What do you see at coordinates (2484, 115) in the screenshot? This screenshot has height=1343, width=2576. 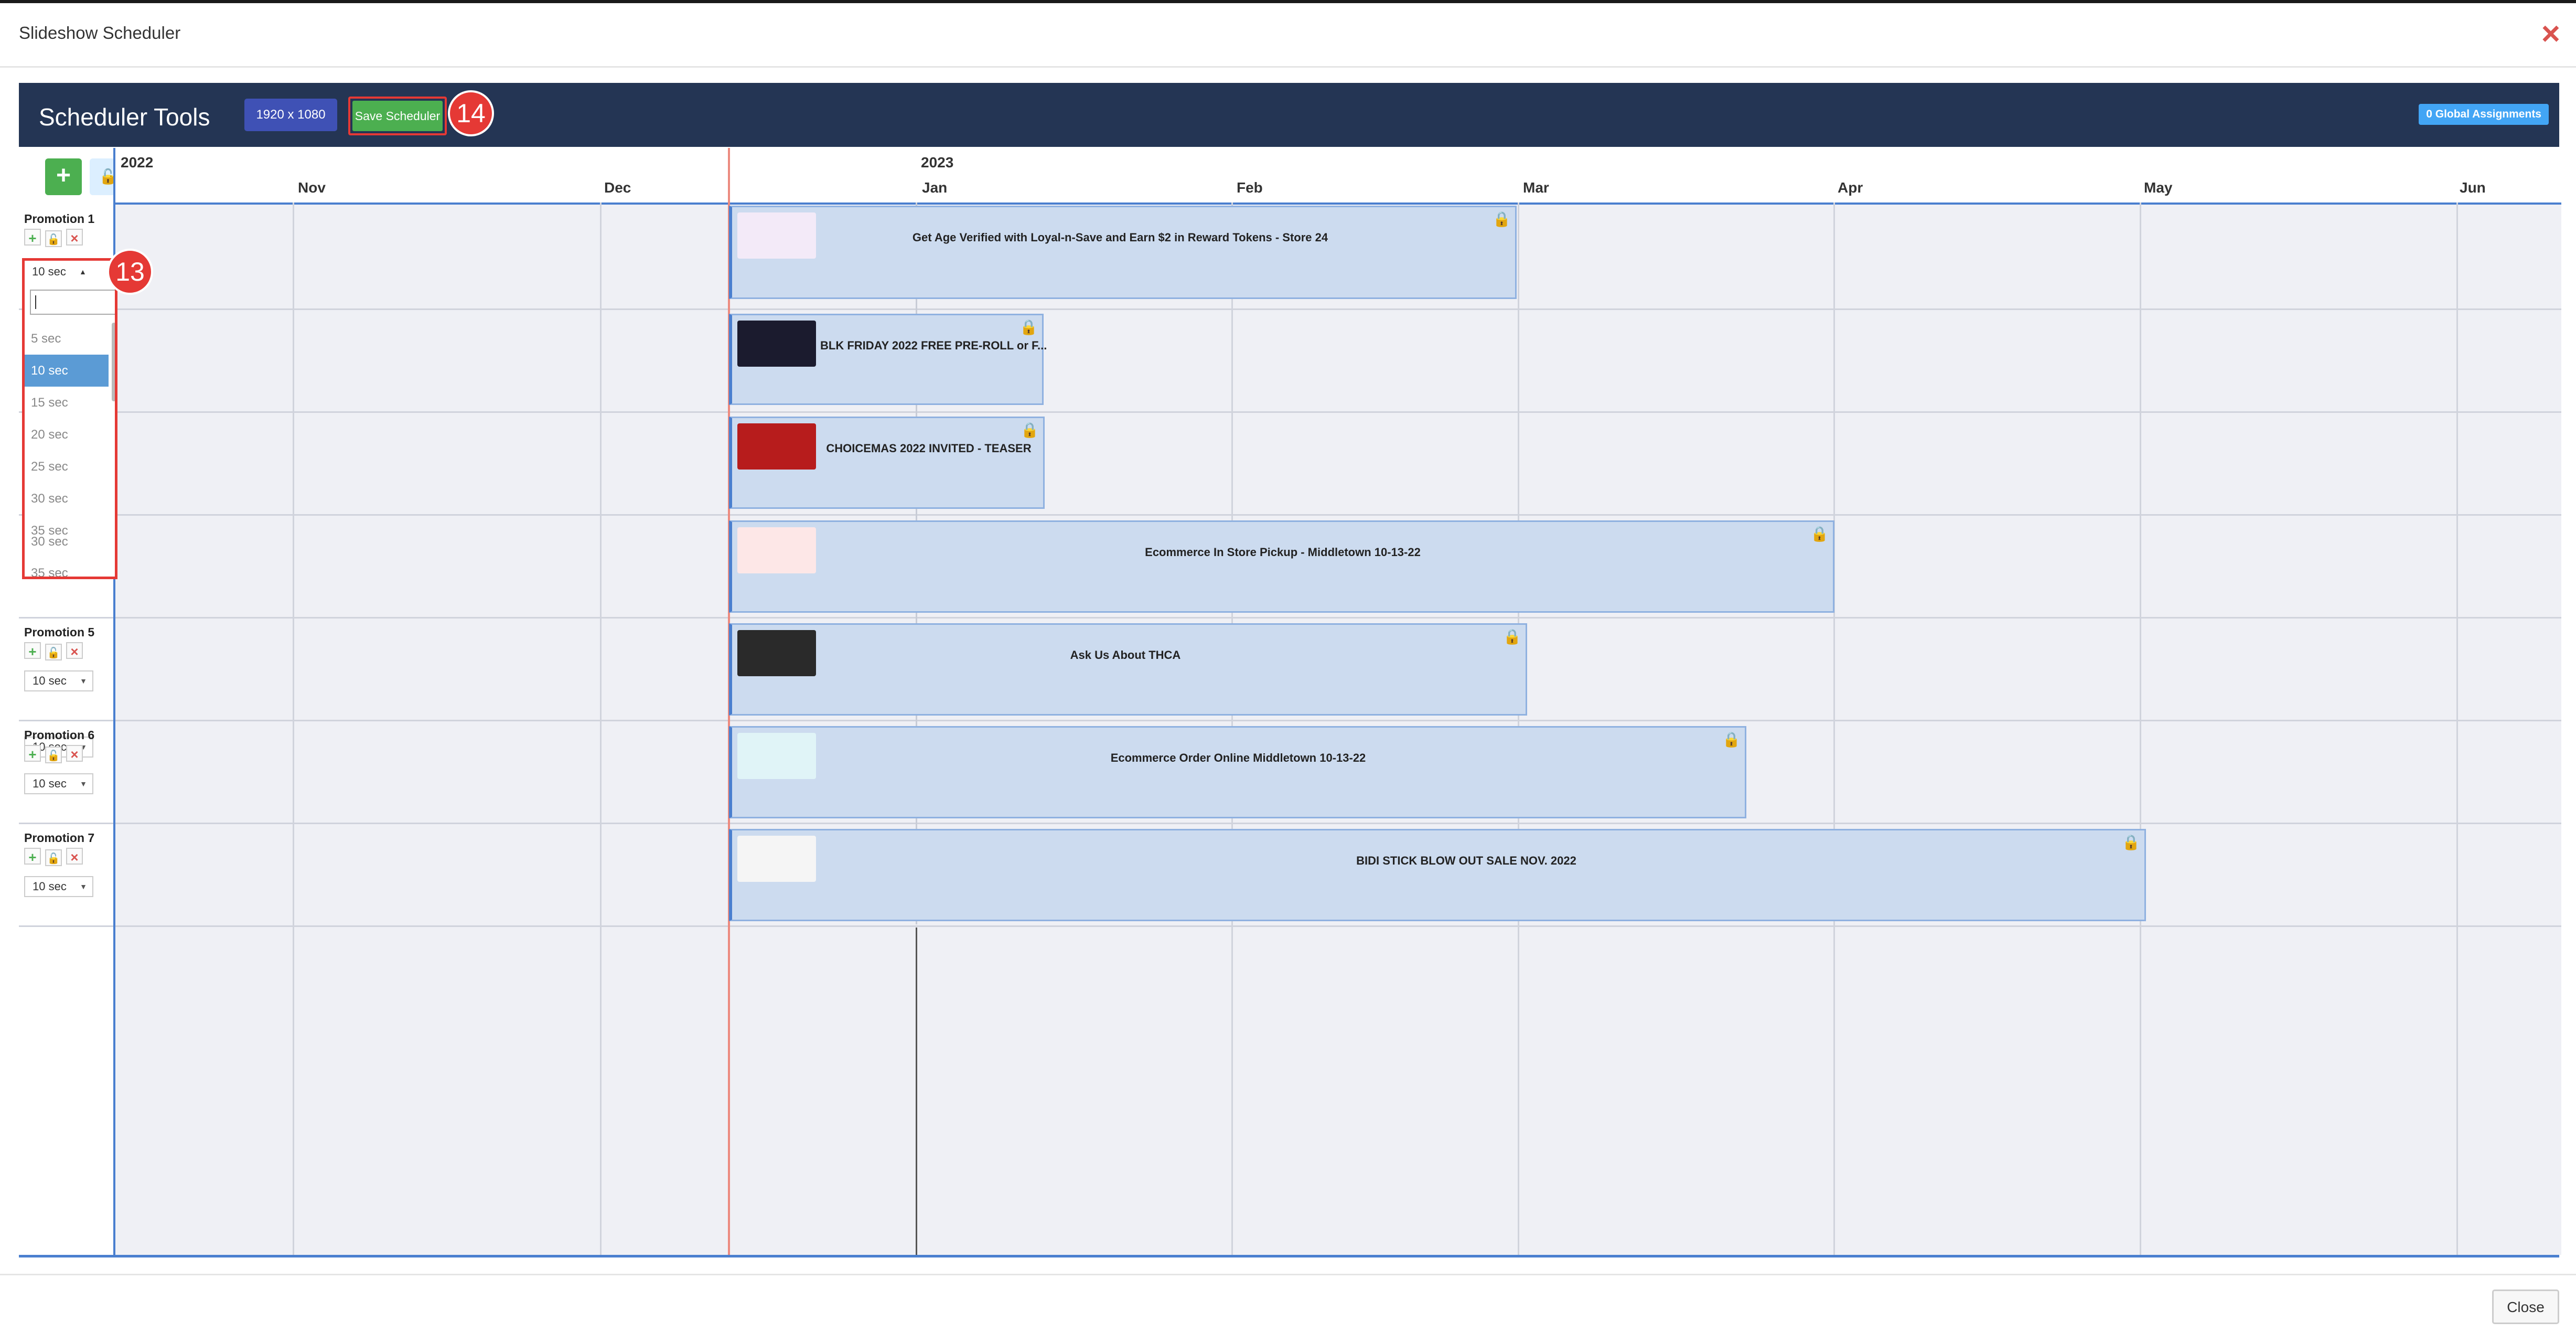 I see `global-assignments-badge: 0 Global Assignments` at bounding box center [2484, 115].